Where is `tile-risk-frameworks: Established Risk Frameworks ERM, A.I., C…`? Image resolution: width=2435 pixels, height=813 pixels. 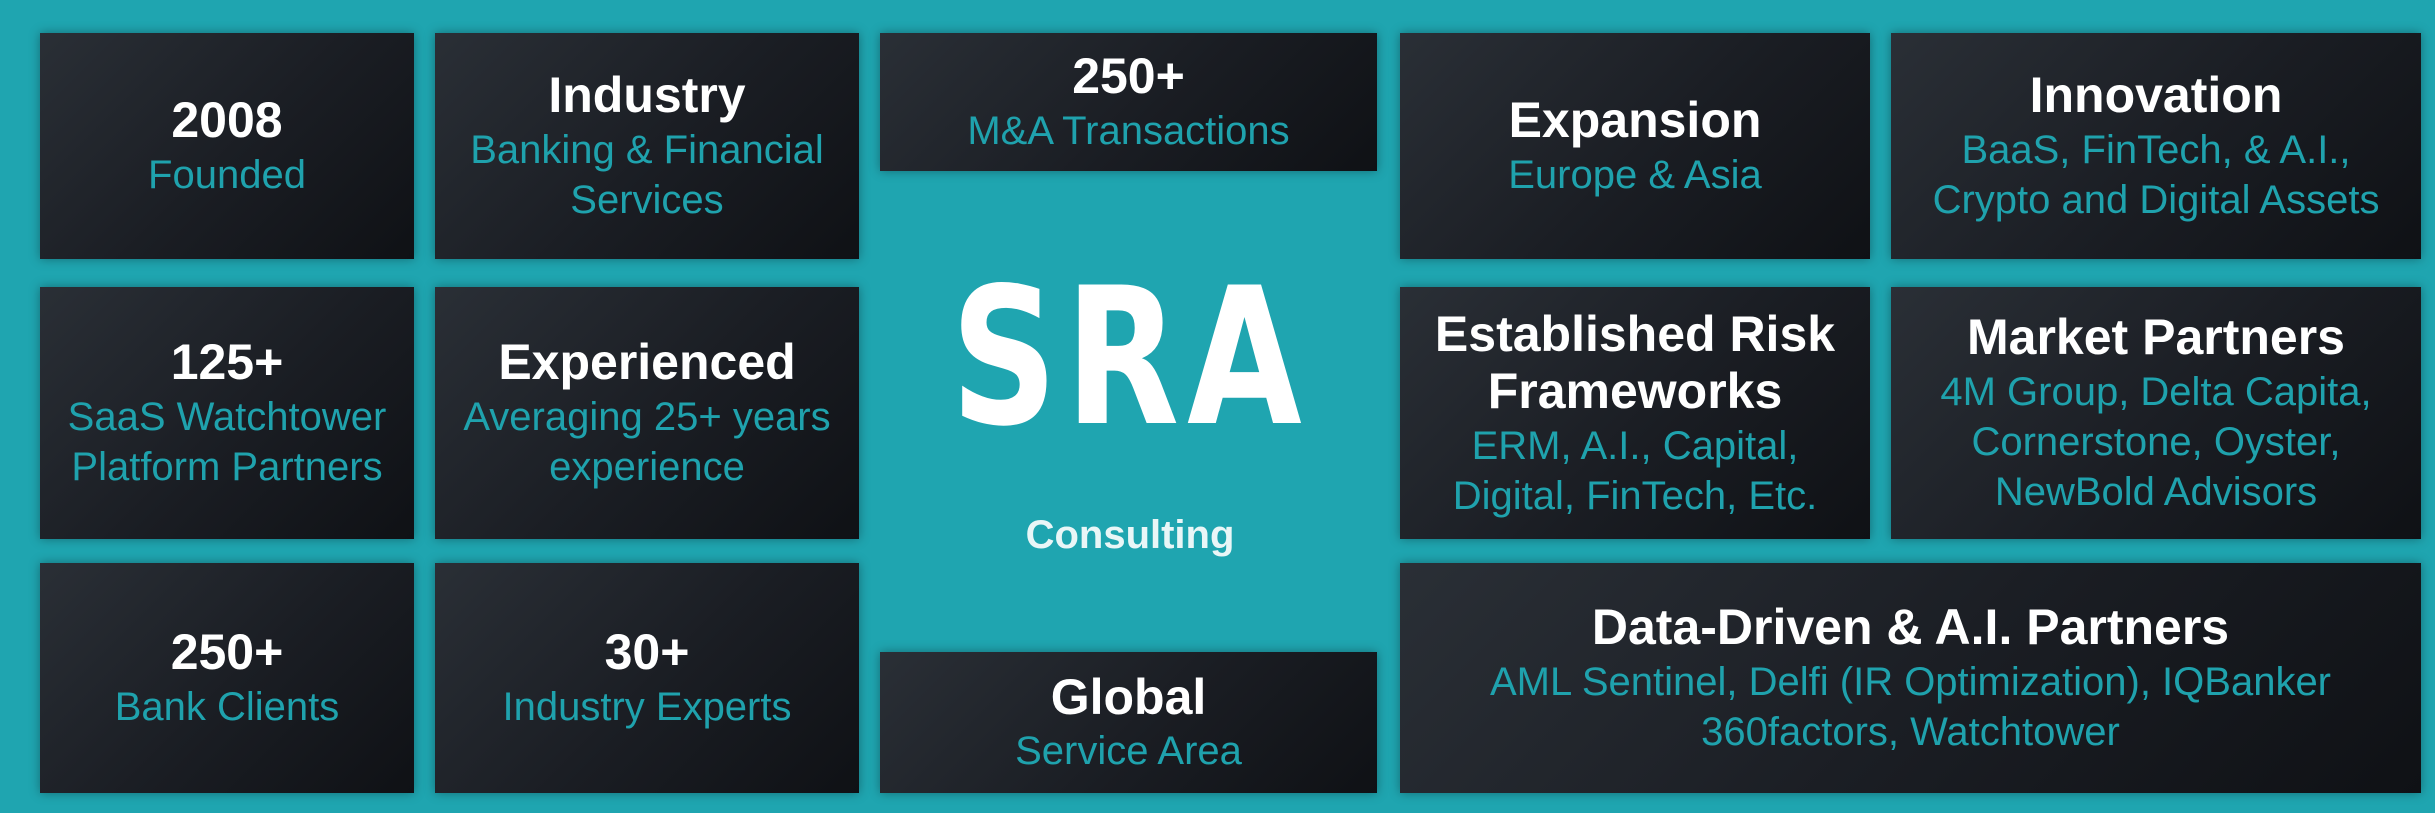 tile-risk-frameworks: Established Risk Frameworks ERM, A.I., C… is located at coordinates (1635, 413).